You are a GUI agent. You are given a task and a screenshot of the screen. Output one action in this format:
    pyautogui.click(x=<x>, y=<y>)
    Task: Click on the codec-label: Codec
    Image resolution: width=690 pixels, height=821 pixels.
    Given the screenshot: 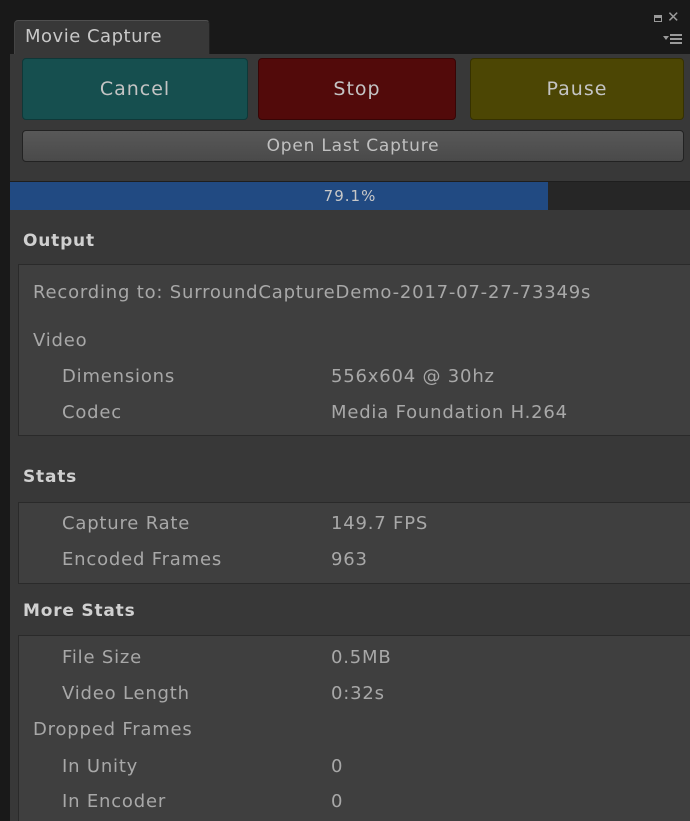 What is the action you would take?
    pyautogui.click(x=92, y=412)
    